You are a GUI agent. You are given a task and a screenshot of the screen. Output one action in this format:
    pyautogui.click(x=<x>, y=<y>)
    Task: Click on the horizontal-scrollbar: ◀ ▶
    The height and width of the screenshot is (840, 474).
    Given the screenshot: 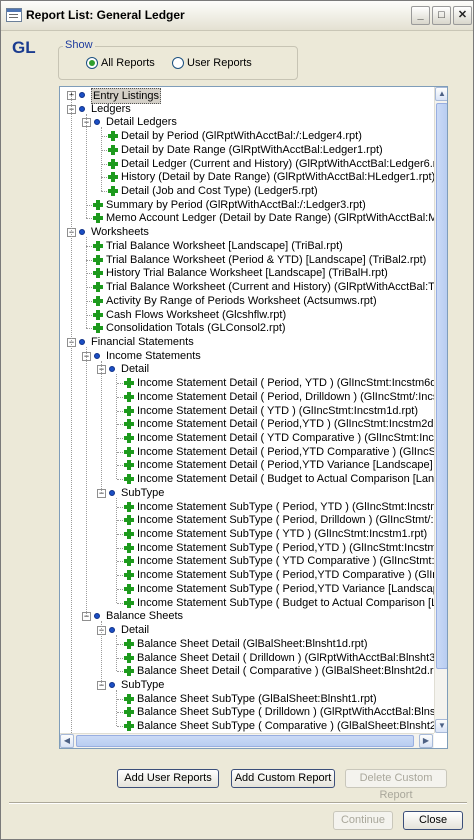 What is the action you would take?
    pyautogui.click(x=247, y=740)
    